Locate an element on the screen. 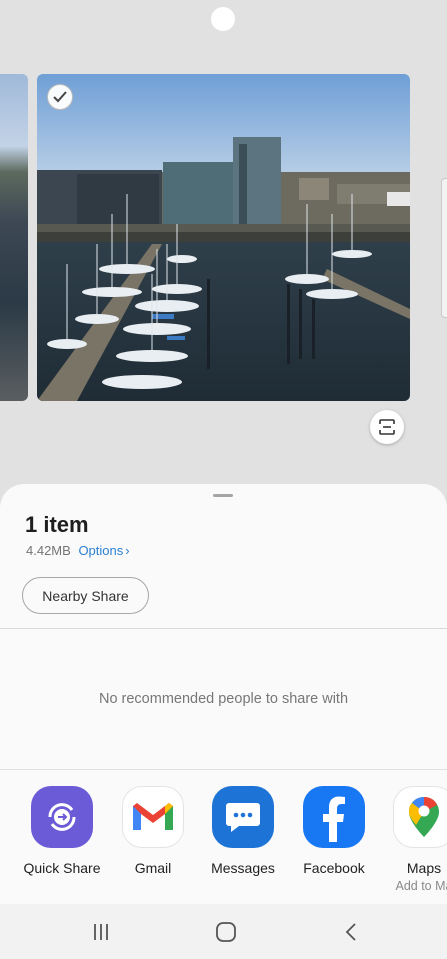 The width and height of the screenshot is (447, 959). nearby-share-button: Nearby Share is located at coordinates (85, 595).